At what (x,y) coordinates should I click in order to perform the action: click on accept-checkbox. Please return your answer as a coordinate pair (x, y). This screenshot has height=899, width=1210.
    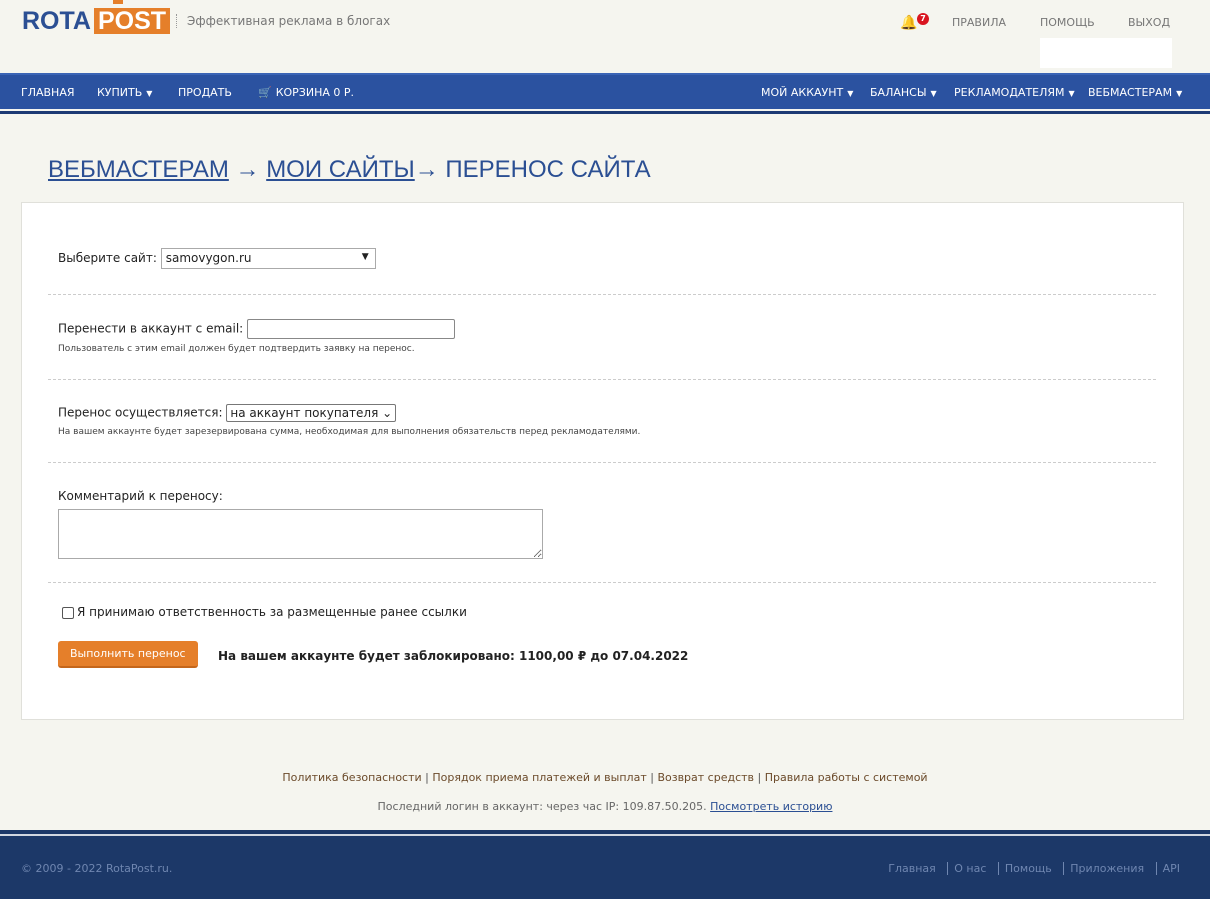
    Looking at the image, I should click on (68, 612).